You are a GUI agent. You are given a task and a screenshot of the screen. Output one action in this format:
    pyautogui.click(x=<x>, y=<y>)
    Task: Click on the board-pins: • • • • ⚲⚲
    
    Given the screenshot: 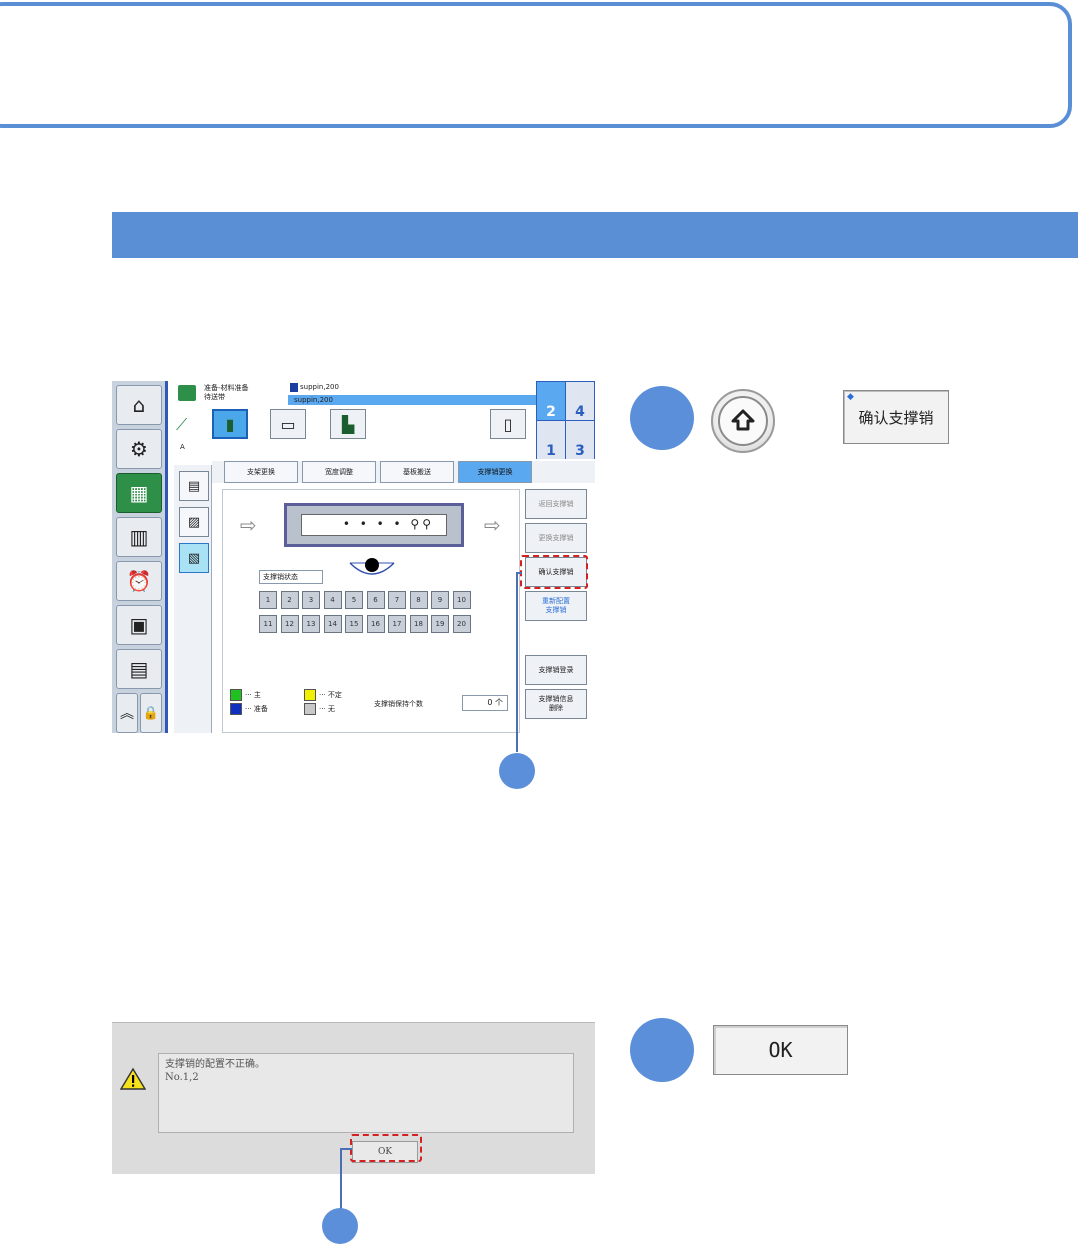 What is the action you would take?
    pyautogui.click(x=374, y=525)
    